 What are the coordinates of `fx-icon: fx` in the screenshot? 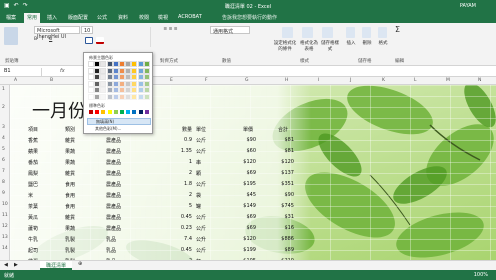 It's located at (62, 71).